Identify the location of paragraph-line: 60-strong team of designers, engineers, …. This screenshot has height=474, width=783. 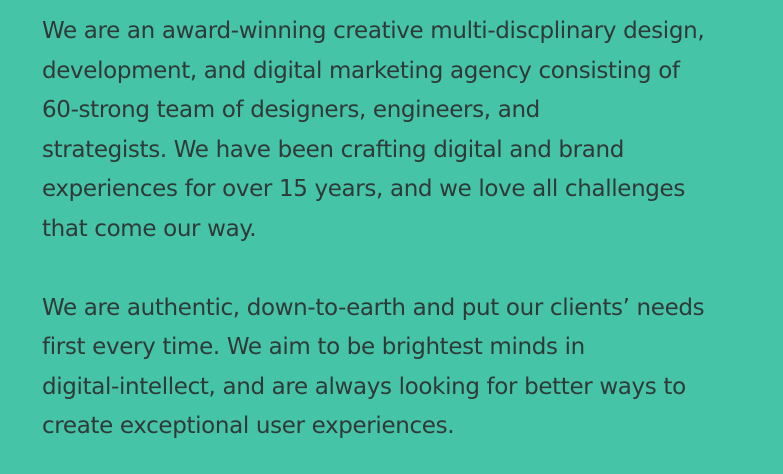
(291, 110).